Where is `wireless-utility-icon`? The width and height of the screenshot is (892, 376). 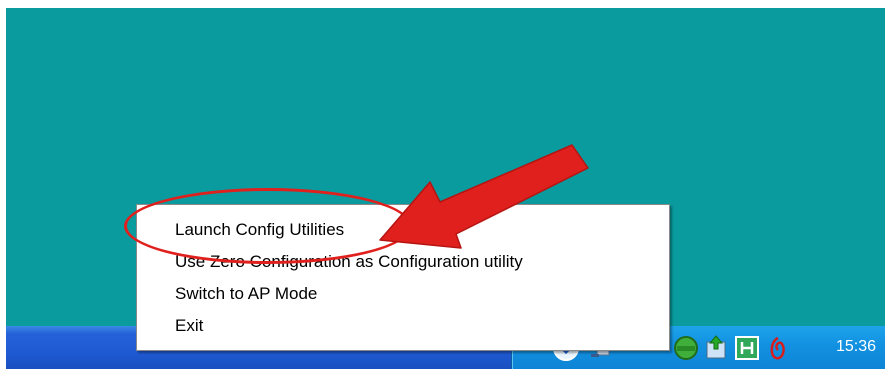
wireless-utility-icon is located at coordinates (747, 348).